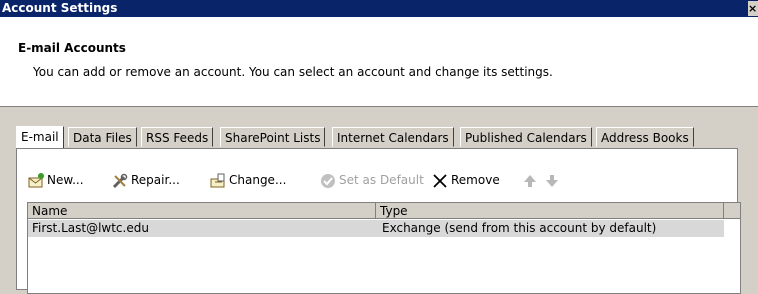 Image resolution: width=758 pixels, height=294 pixels. Describe the element at coordinates (645, 137) in the screenshot. I see `tab-address-books: Address Books` at that location.